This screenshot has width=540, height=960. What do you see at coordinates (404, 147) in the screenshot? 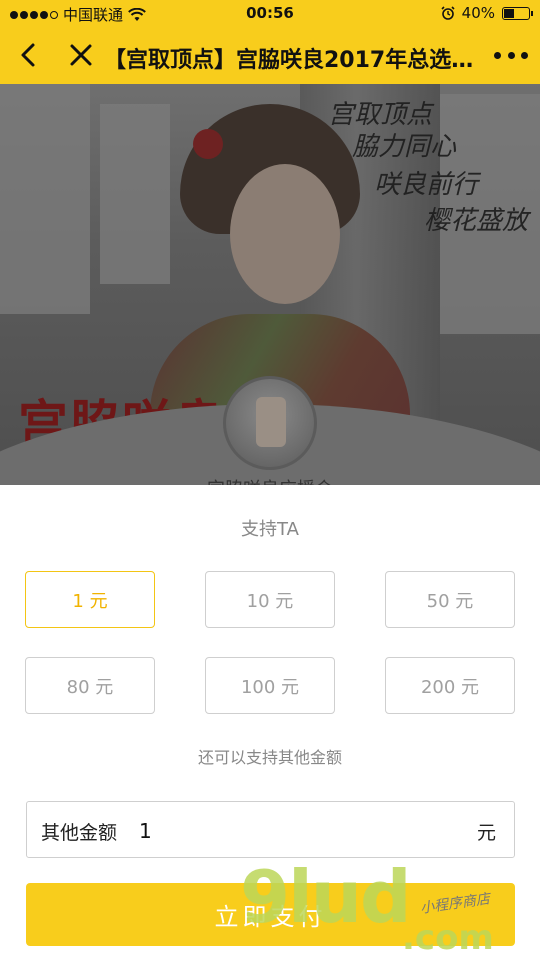
I see `poem-line: 脇力同心` at bounding box center [404, 147].